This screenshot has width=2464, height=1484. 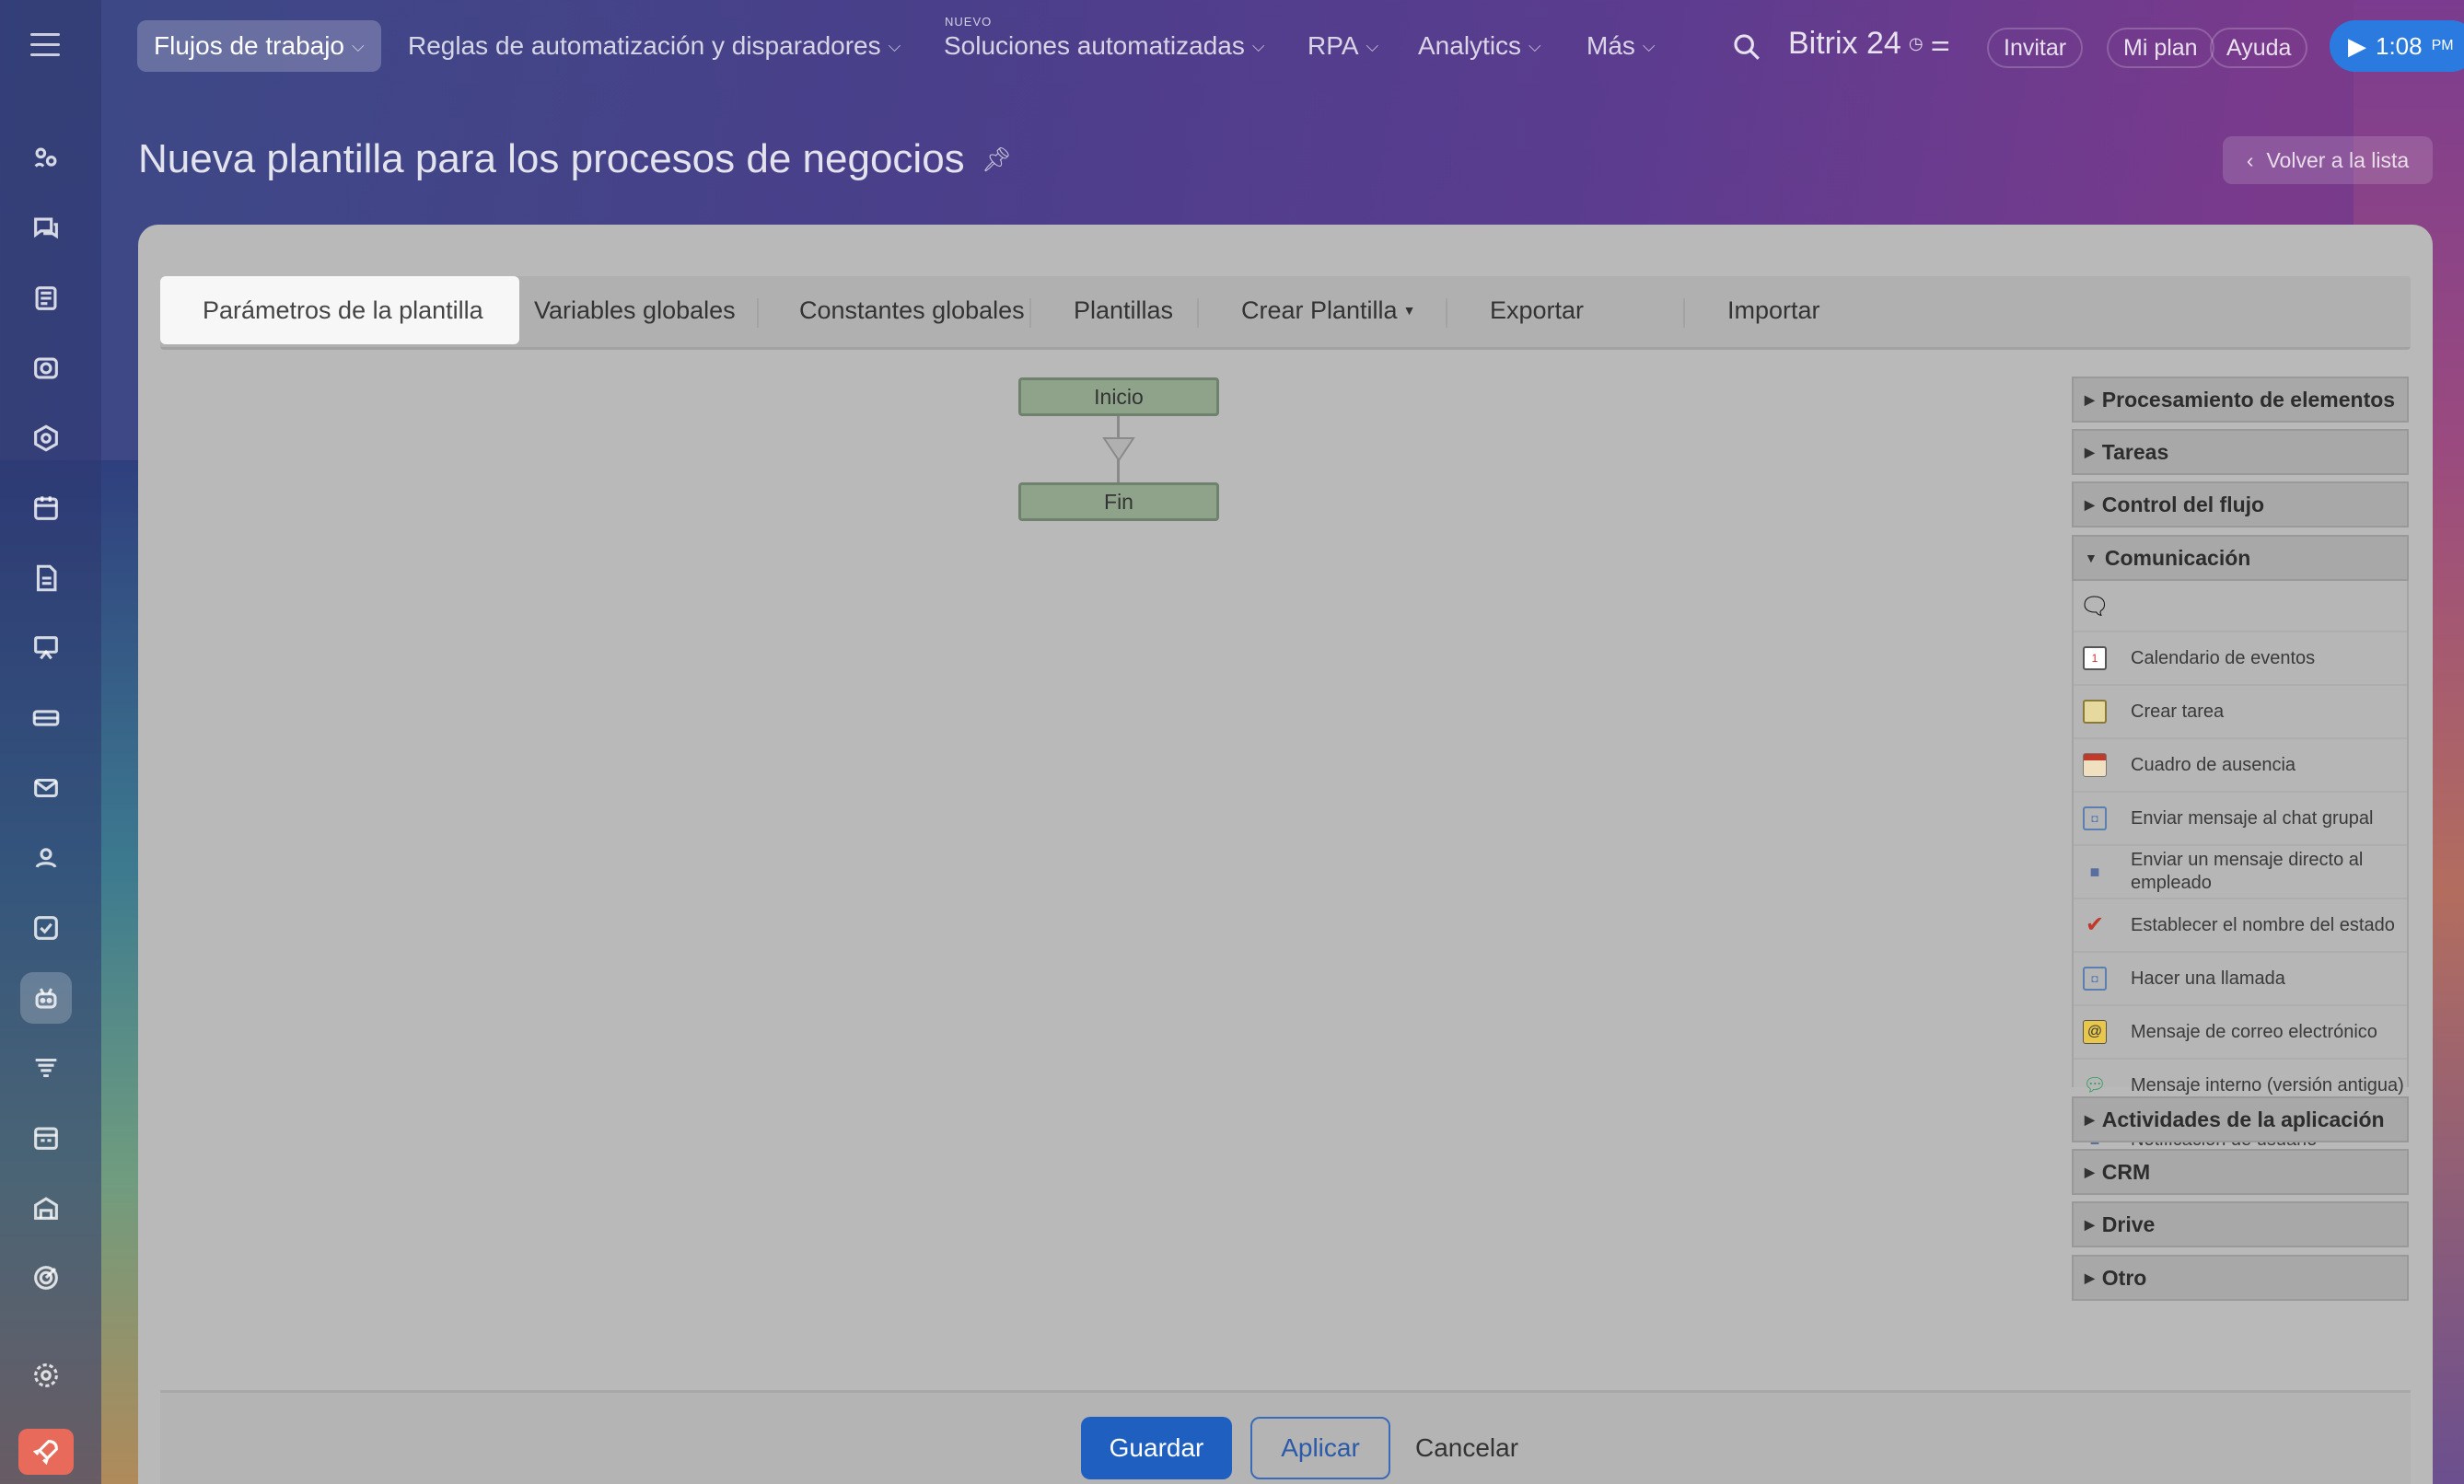 I want to click on workflow-end-node: Fin, so click(x=1118, y=501).